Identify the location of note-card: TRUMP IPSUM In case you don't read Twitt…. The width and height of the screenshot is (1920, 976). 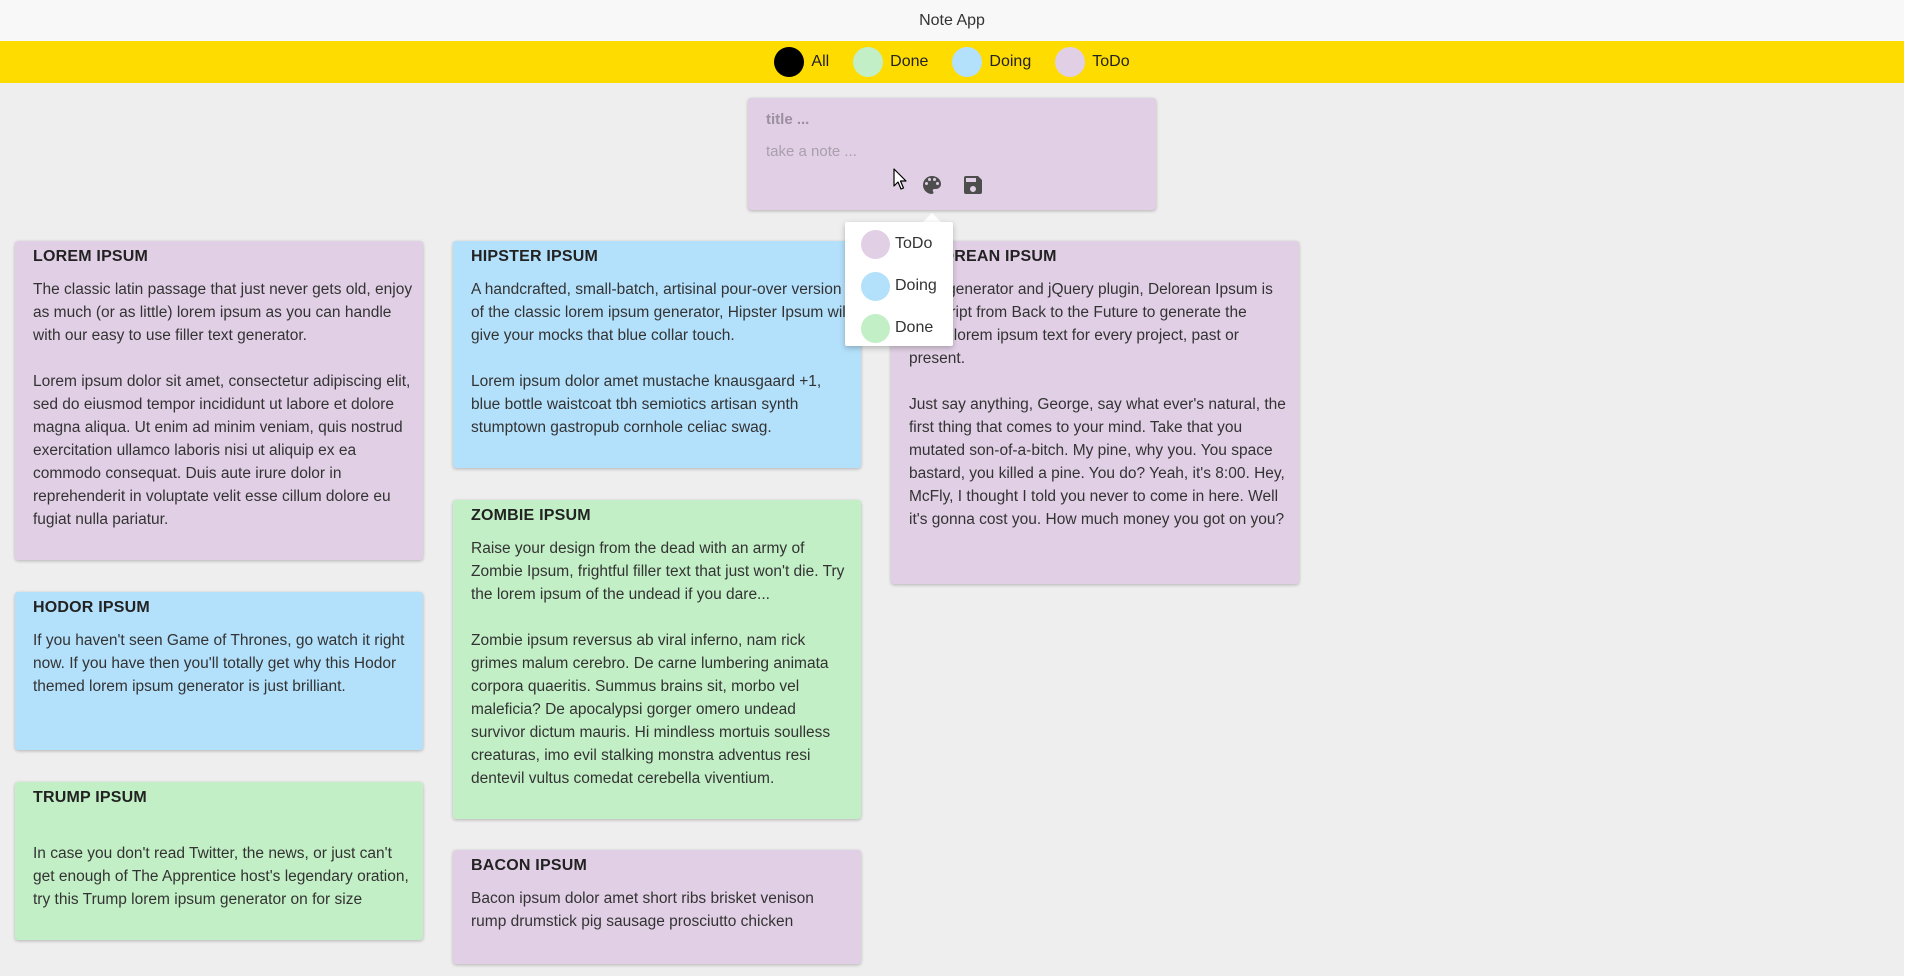
(219, 861).